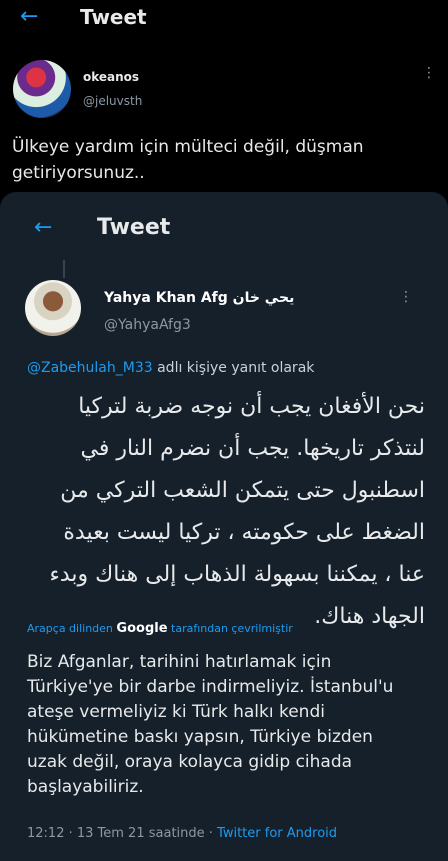  Describe the element at coordinates (53, 308) in the screenshot. I see `inner-avatar` at that location.